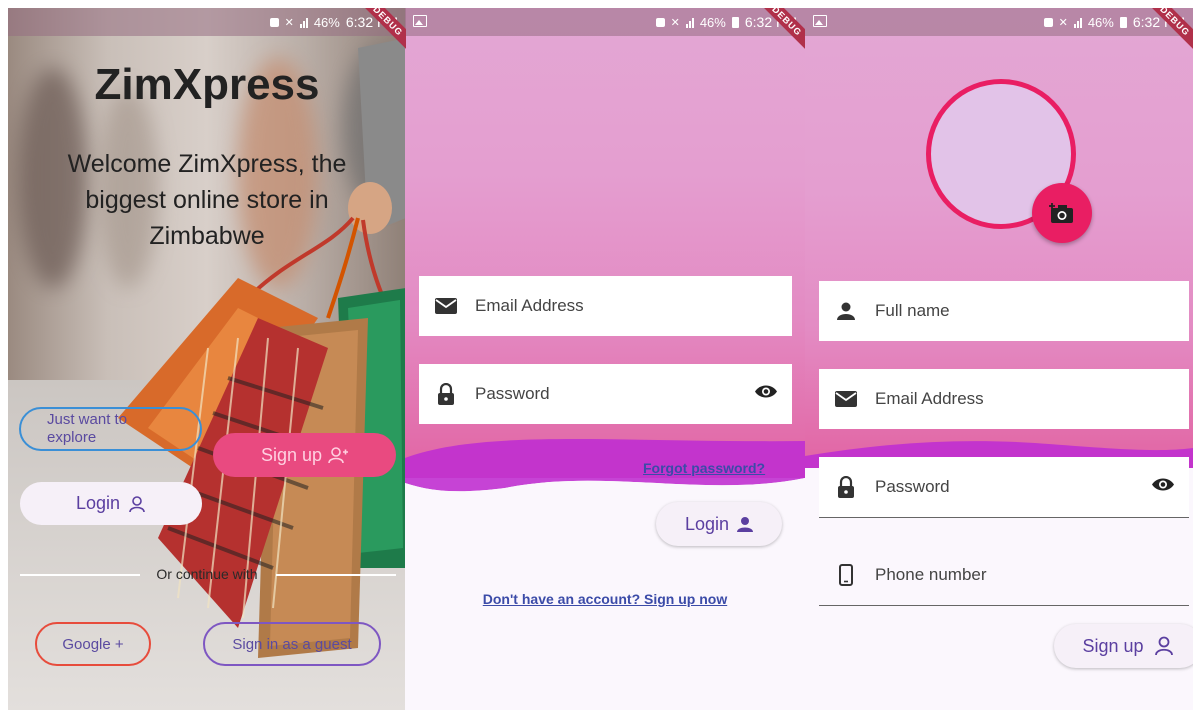 The width and height of the screenshot is (1193, 710). I want to click on forgot-password-link: Forgot password?, so click(704, 468).